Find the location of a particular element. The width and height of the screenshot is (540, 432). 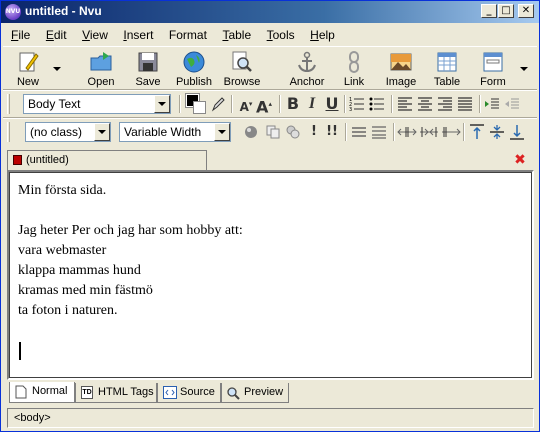

link-button: Link is located at coordinates (354, 70).